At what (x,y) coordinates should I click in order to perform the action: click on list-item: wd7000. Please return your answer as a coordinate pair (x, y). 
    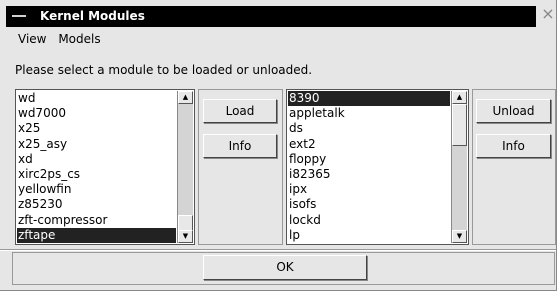
    Looking at the image, I should click on (96, 113).